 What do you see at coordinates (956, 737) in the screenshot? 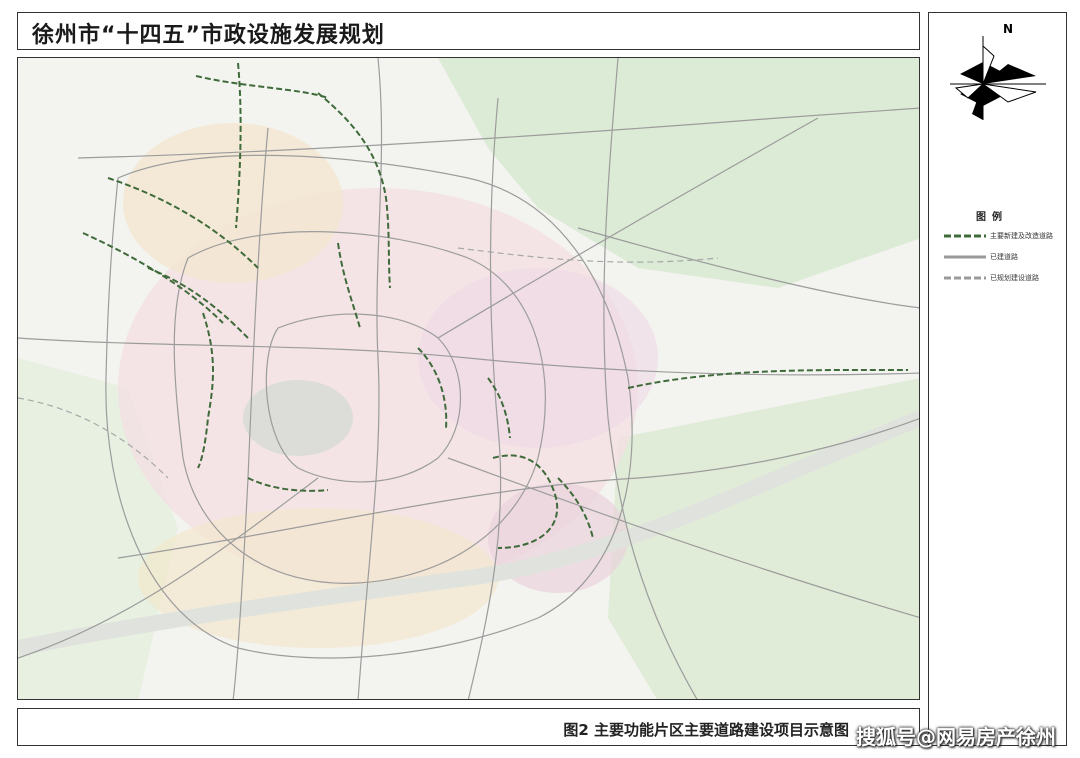
I see `watermark: 搜狐号@网易房产徐州` at bounding box center [956, 737].